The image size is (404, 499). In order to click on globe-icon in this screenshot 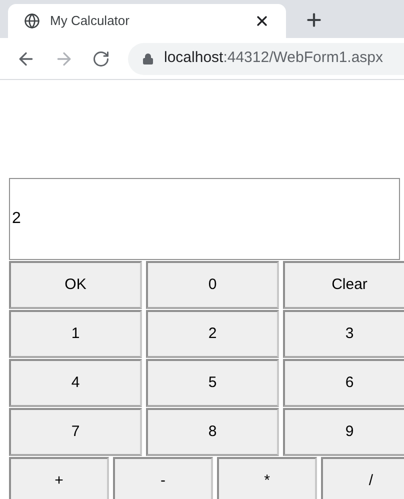, I will do `click(32, 21)`.